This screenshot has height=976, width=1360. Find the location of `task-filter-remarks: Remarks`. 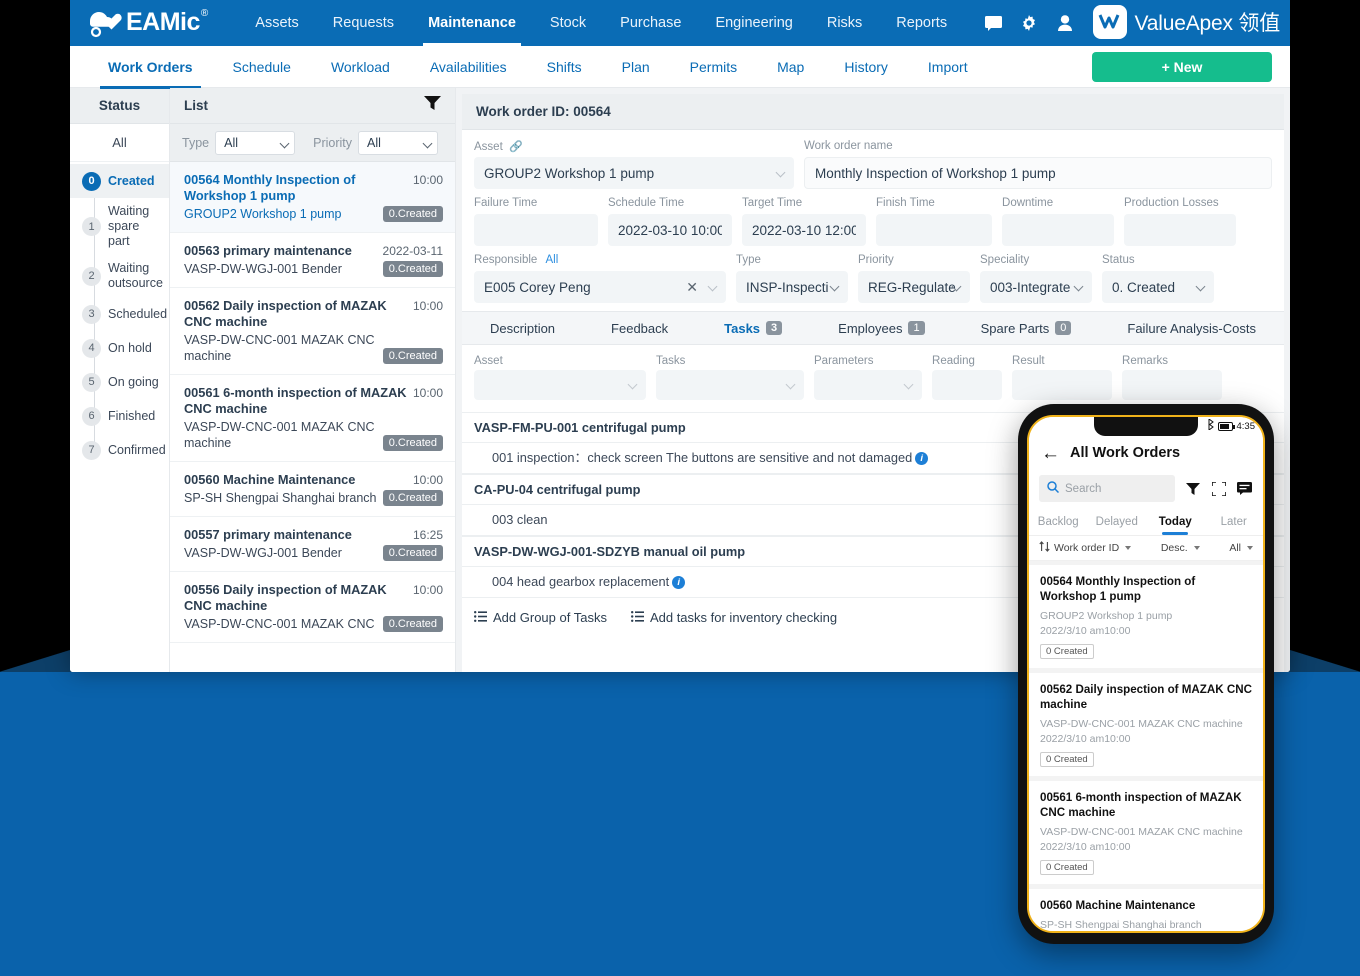

task-filter-remarks: Remarks is located at coordinates (1172, 377).